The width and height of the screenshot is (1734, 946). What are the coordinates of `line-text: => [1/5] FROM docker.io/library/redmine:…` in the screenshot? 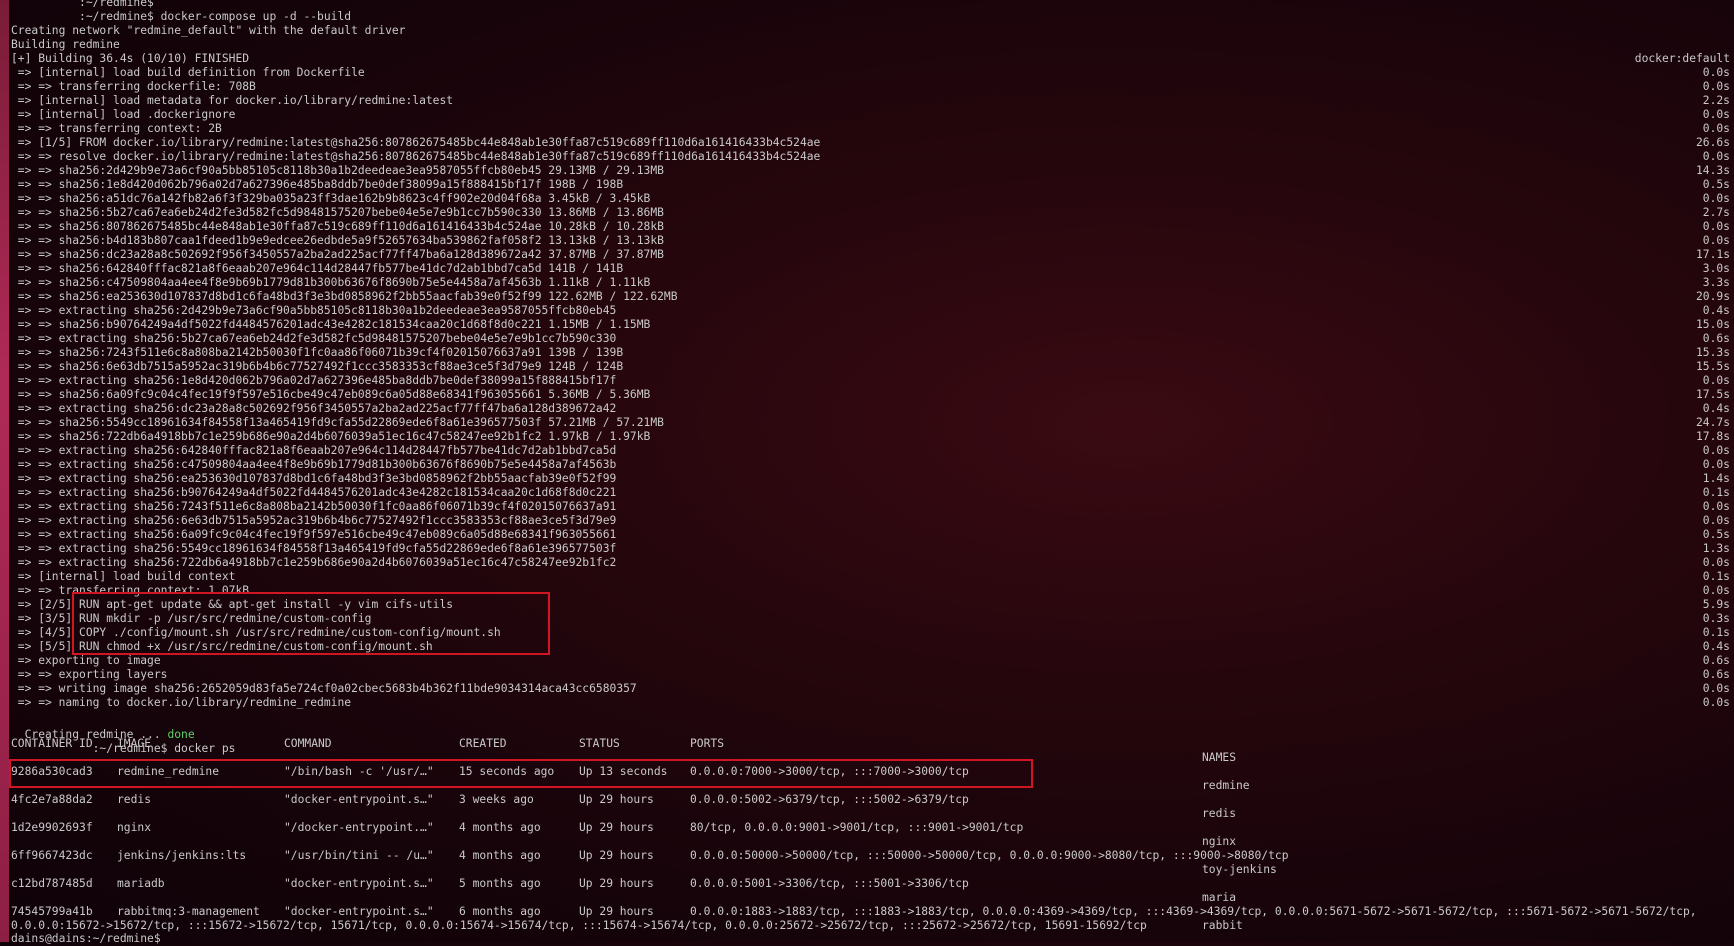 It's located at (416, 142).